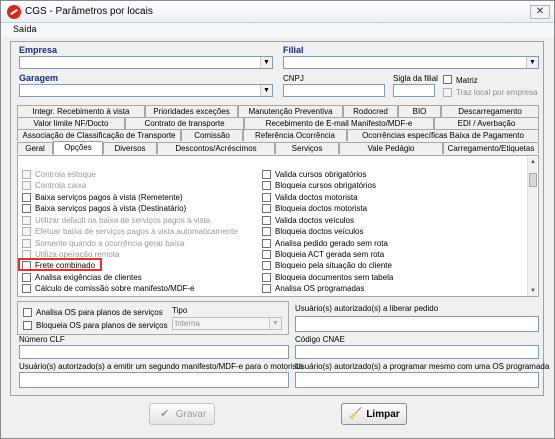  What do you see at coordinates (320, 339) in the screenshot?
I see `codigo-cnae-label: Código CNAE` at bounding box center [320, 339].